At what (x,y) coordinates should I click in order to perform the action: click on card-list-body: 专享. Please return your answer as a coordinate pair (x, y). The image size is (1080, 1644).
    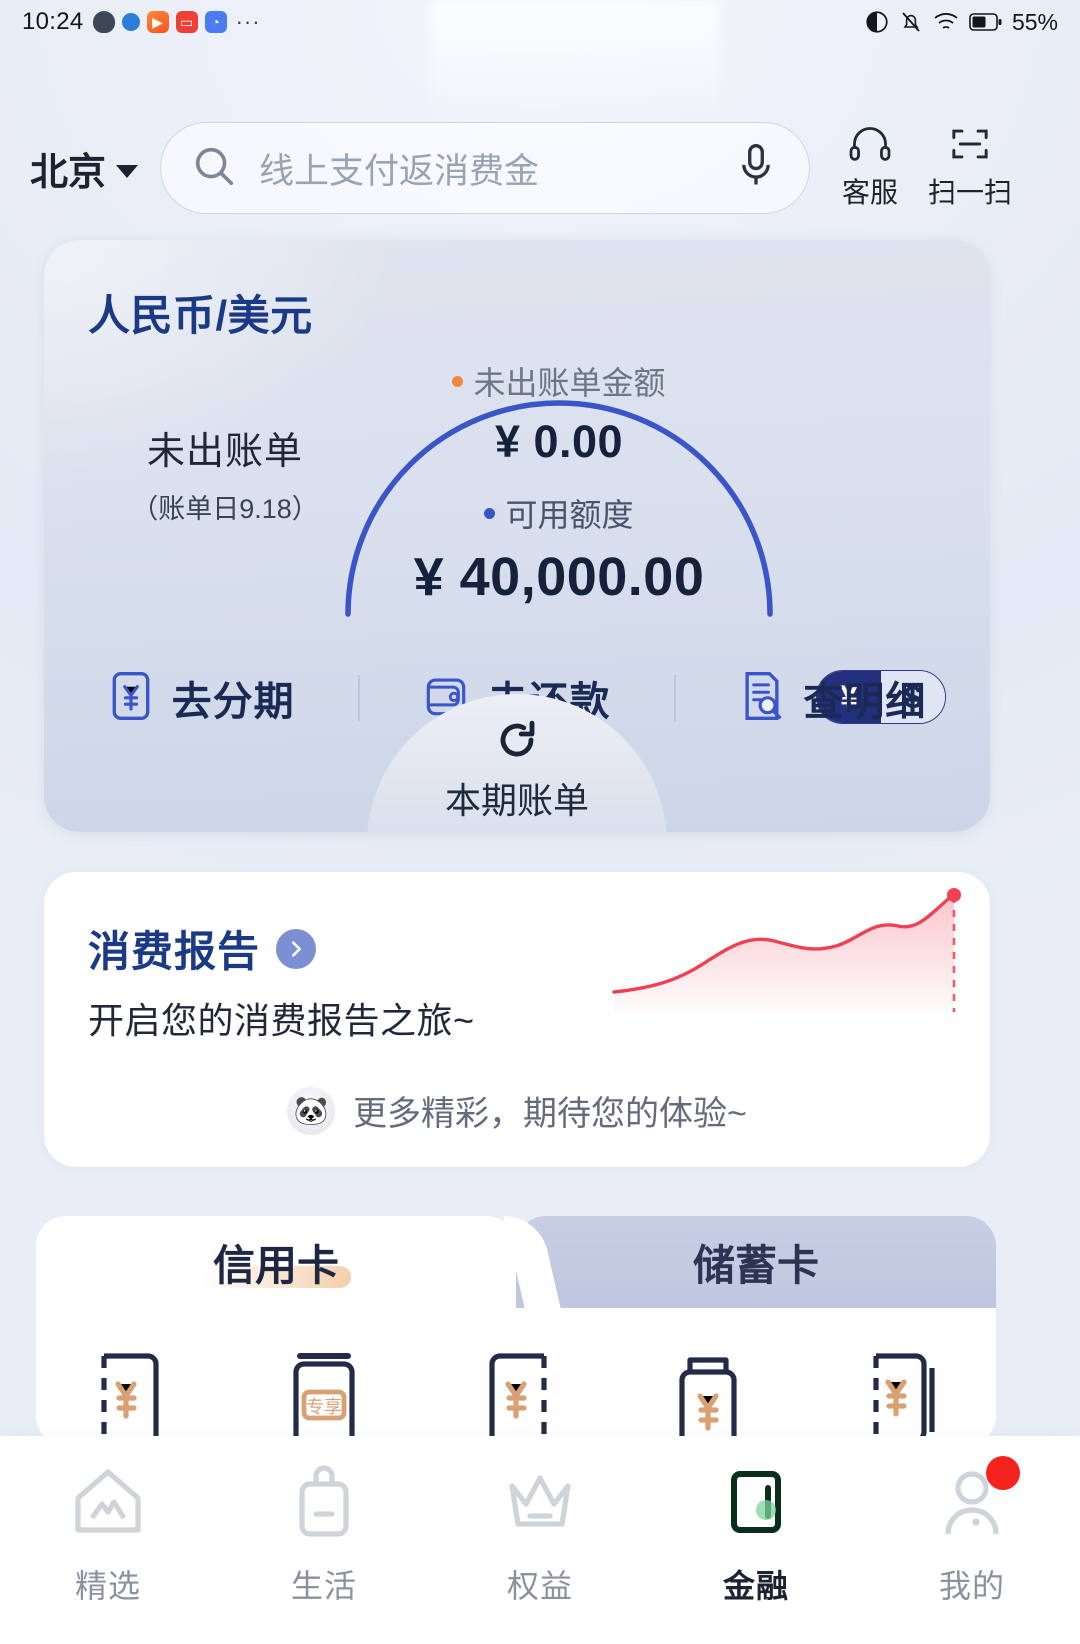
    Looking at the image, I should click on (516, 1378).